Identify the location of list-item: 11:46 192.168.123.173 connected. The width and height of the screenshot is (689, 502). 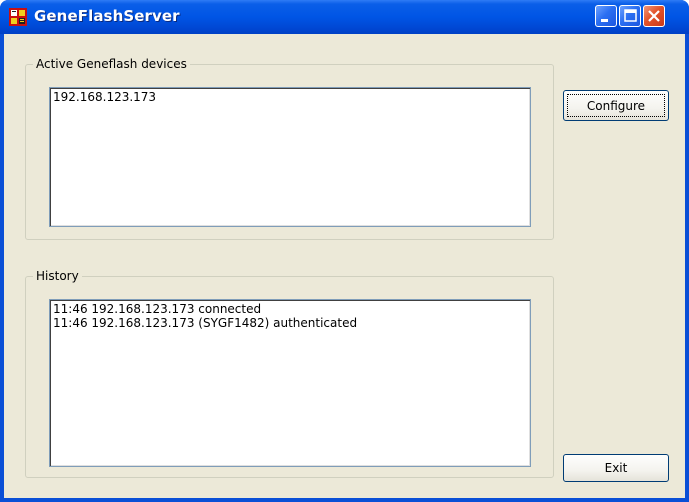
(290, 309).